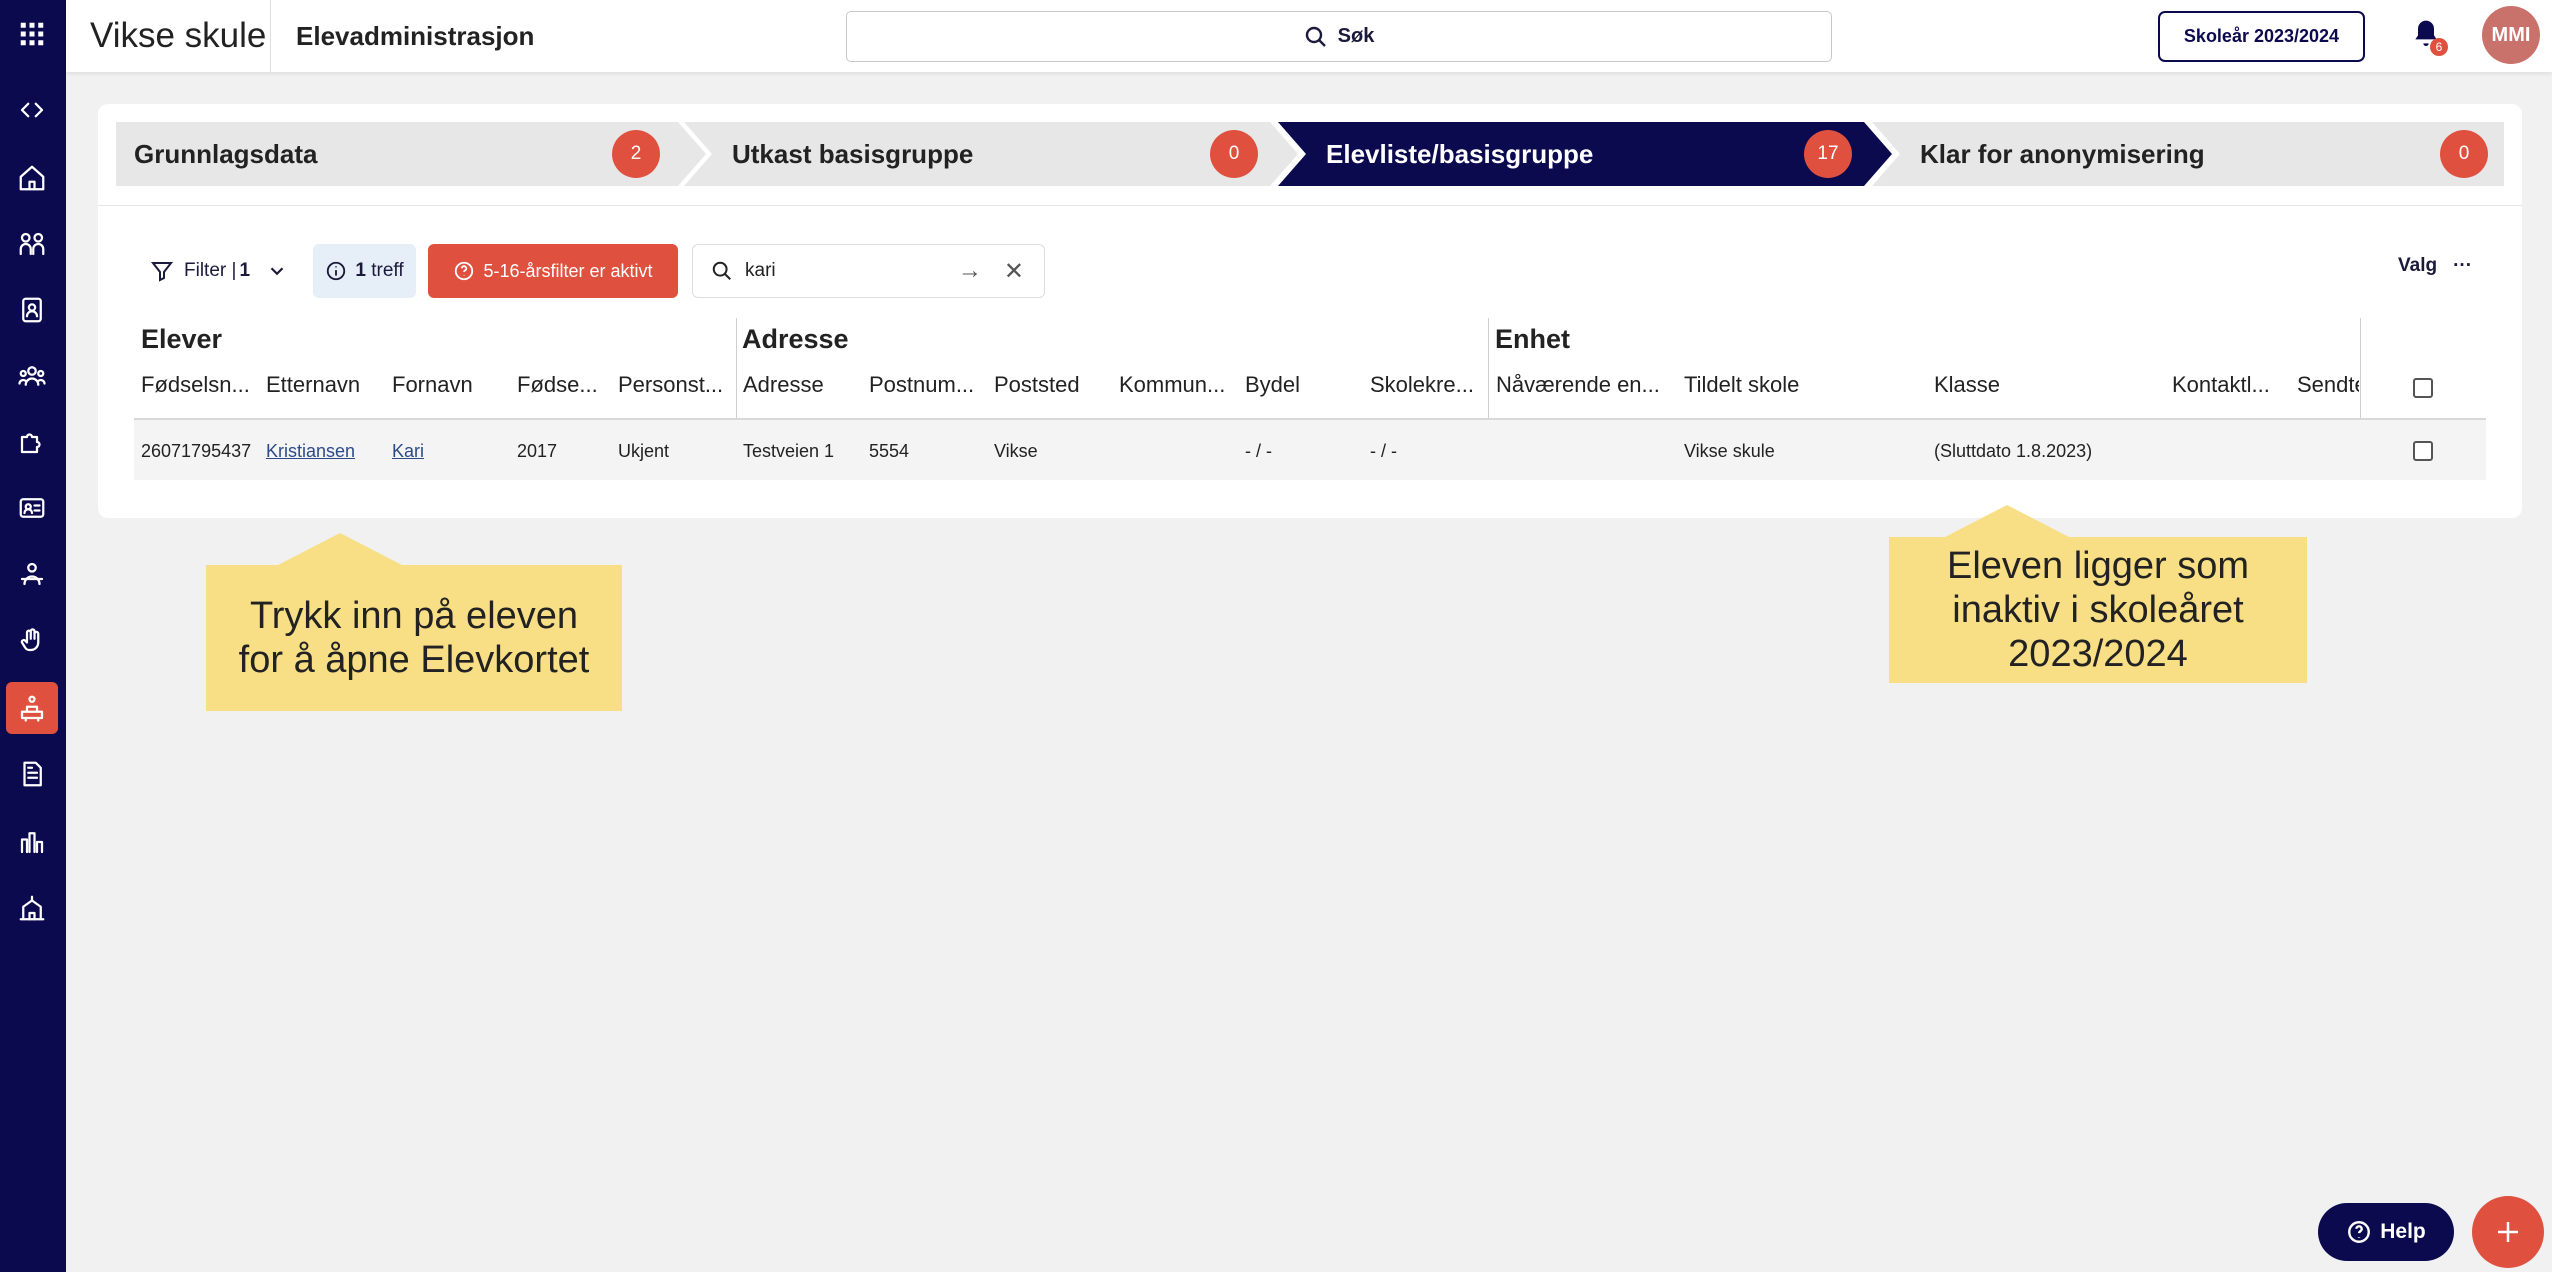  What do you see at coordinates (795, 339) in the screenshot?
I see `group-header-adresse: Adresse` at bounding box center [795, 339].